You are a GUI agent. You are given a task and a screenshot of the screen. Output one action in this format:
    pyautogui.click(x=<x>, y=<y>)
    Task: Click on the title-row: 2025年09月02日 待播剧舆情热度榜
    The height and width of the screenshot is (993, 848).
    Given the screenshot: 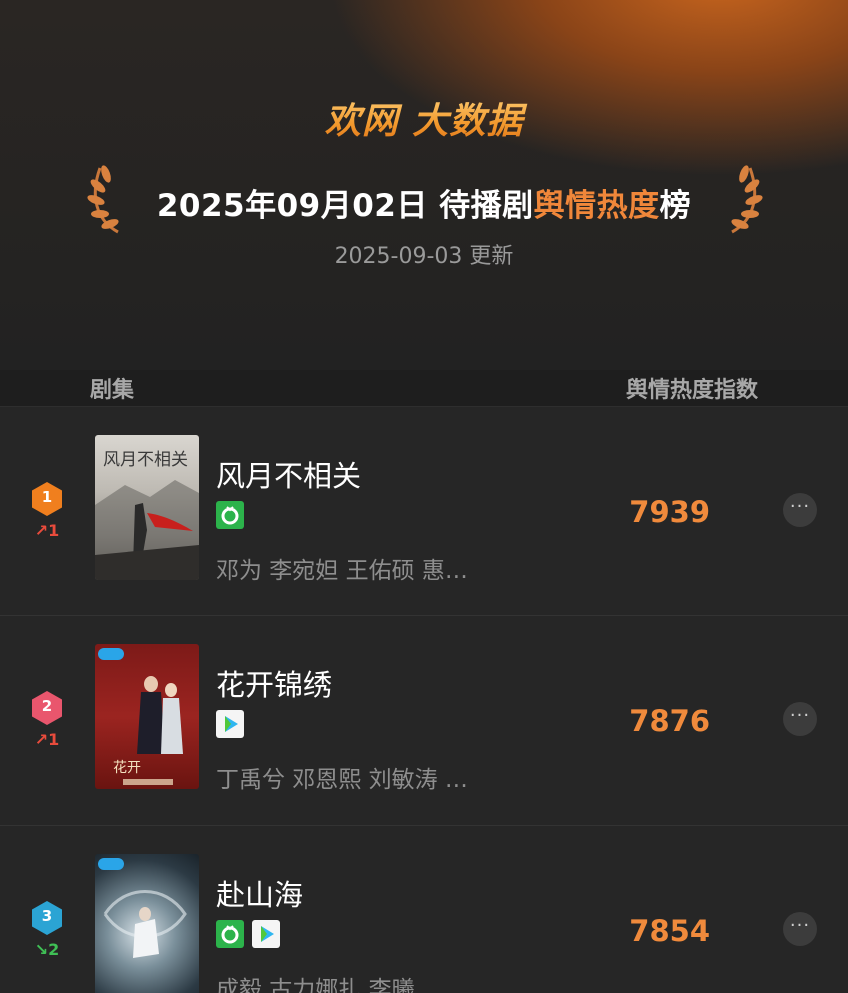 What is the action you would take?
    pyautogui.click(x=424, y=200)
    